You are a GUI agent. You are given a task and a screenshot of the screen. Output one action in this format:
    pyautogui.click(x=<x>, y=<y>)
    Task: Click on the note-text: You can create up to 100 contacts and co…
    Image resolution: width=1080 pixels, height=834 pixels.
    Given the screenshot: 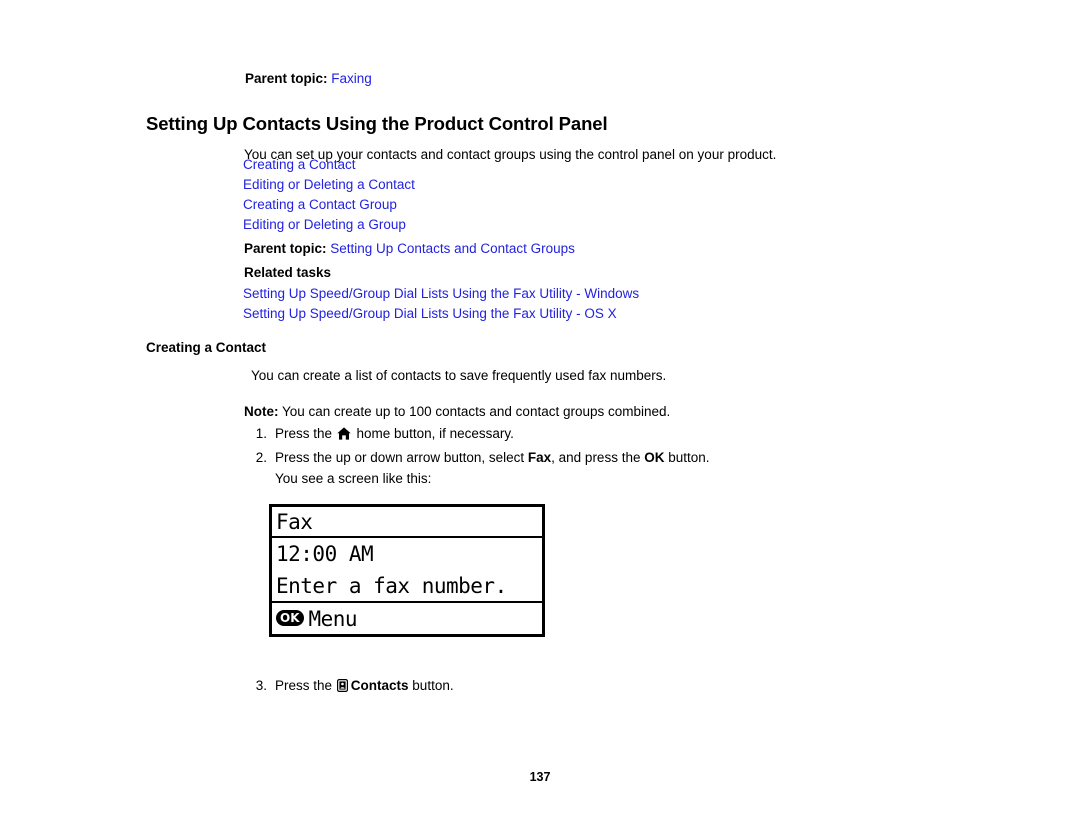 What is the action you would take?
    pyautogui.click(x=474, y=411)
    